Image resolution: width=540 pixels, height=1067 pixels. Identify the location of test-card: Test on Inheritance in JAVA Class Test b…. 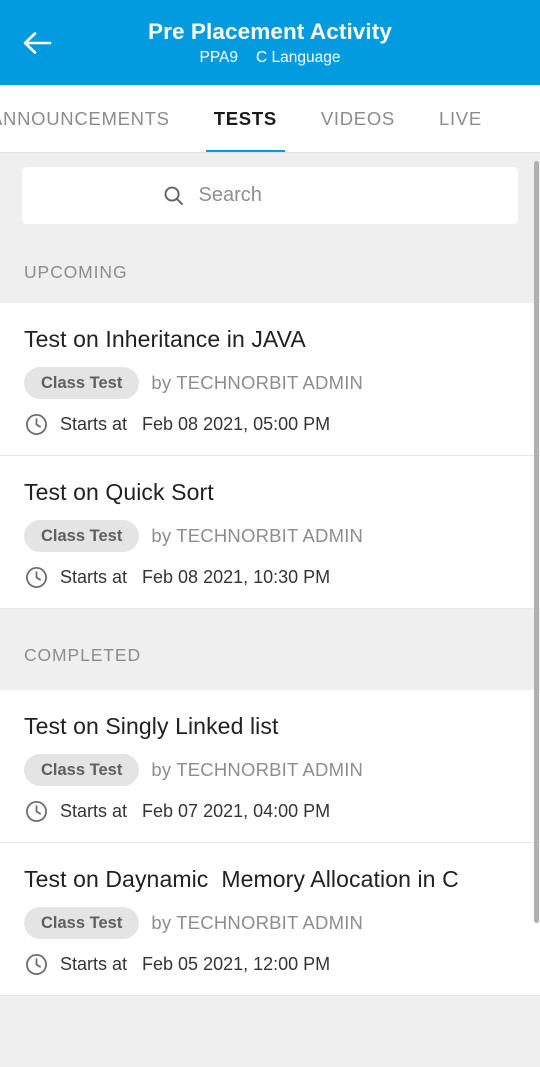
(270, 379).